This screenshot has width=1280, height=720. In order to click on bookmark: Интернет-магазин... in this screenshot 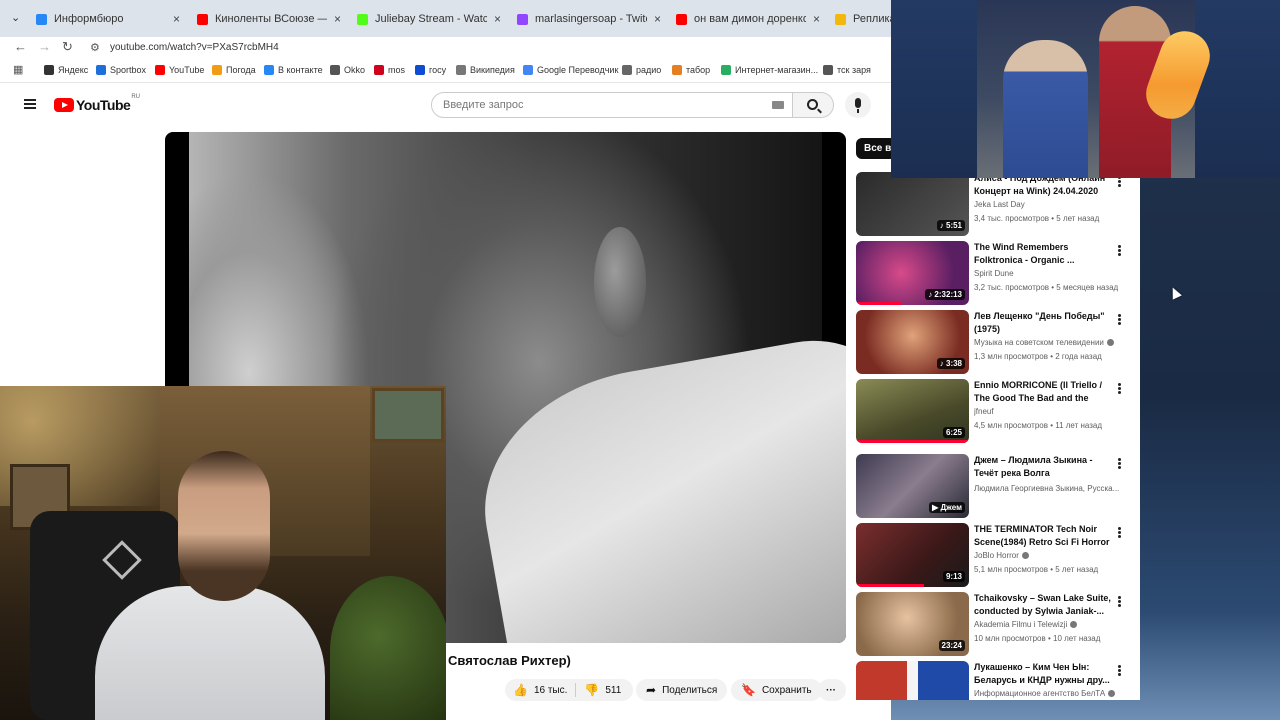, I will do `click(769, 70)`.